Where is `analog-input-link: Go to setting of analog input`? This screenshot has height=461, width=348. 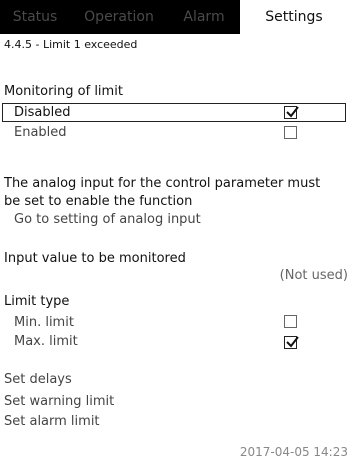
analog-input-link: Go to setting of analog input is located at coordinates (107, 219).